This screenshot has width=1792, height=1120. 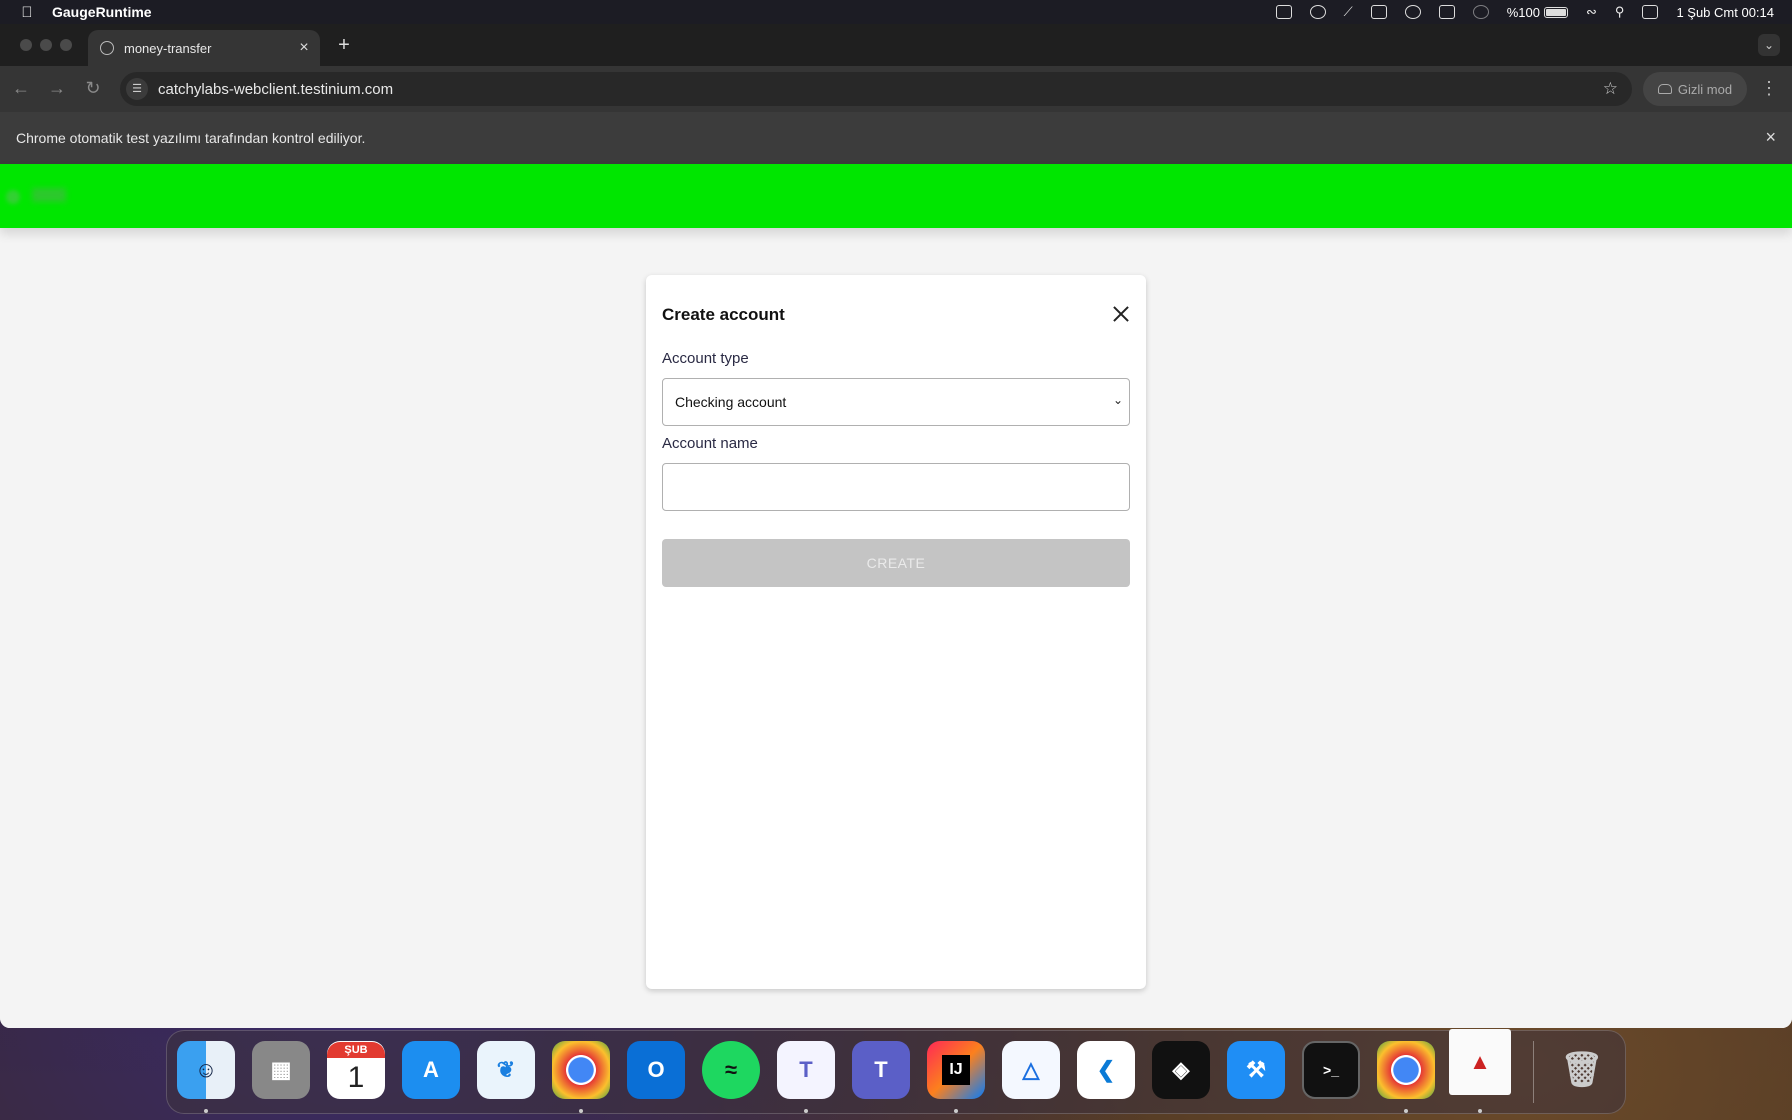 I want to click on zoom-window-button, so click(x=66, y=45).